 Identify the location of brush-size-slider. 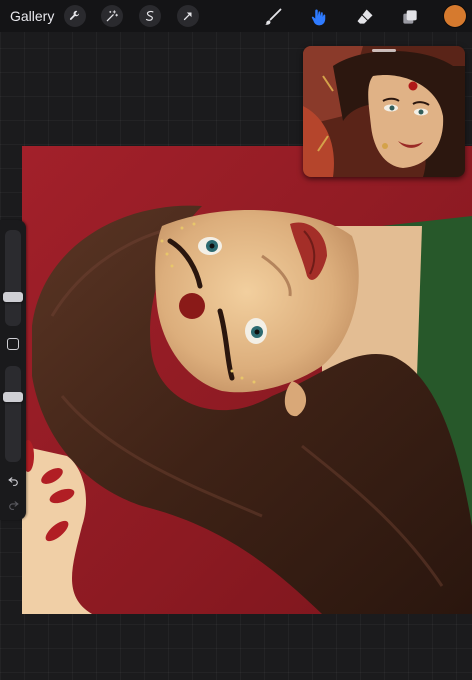
(13, 278).